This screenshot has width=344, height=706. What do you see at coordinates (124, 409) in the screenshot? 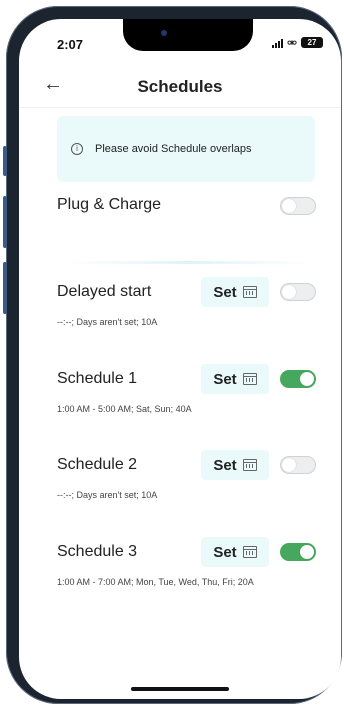
I see `schedule-1-details: 1:00 AM - 5:00 AM; Sat, Sun; 40A` at bounding box center [124, 409].